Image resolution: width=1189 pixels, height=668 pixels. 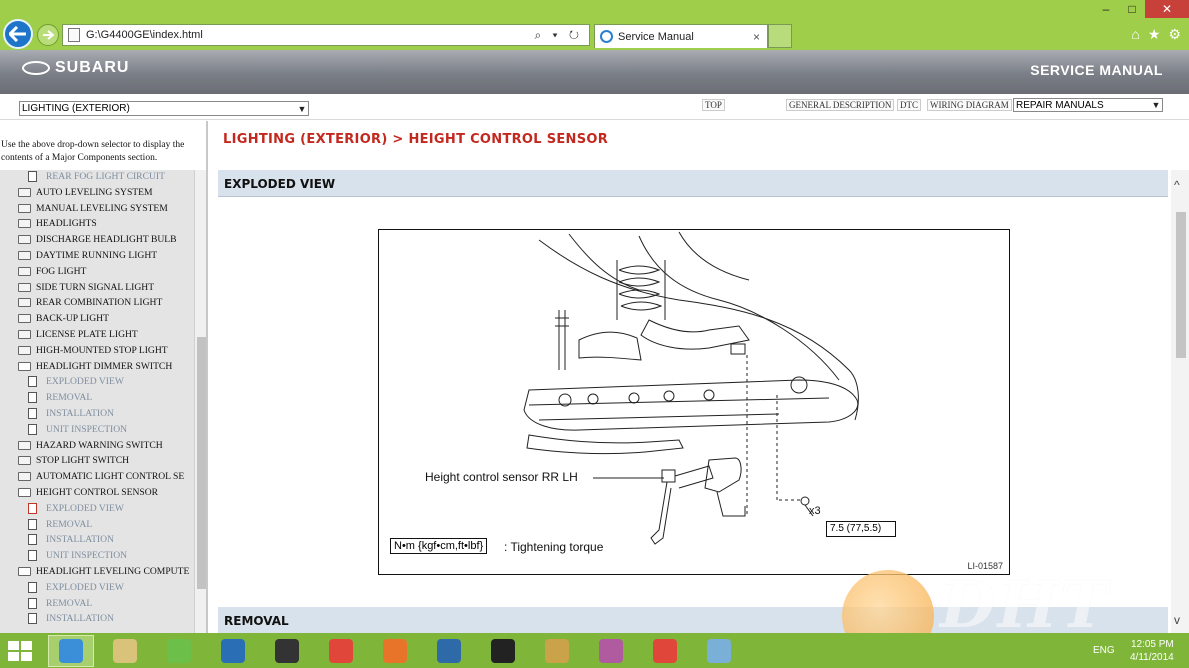 I want to click on tab-service-manual: Service Manual ×, so click(x=681, y=36).